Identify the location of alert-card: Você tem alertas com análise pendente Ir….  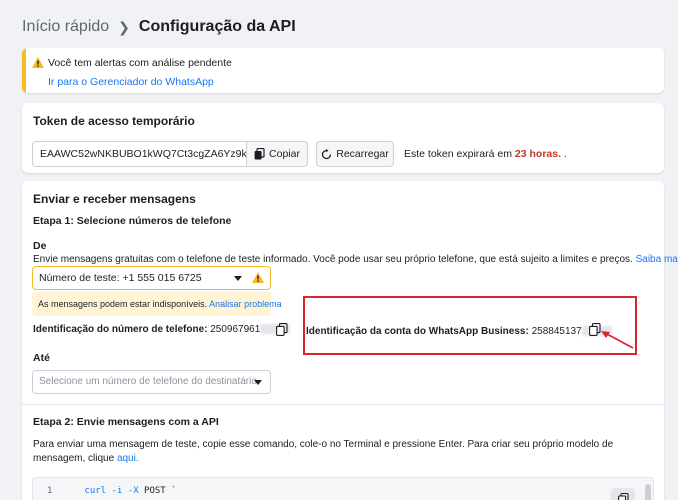
(343, 70).